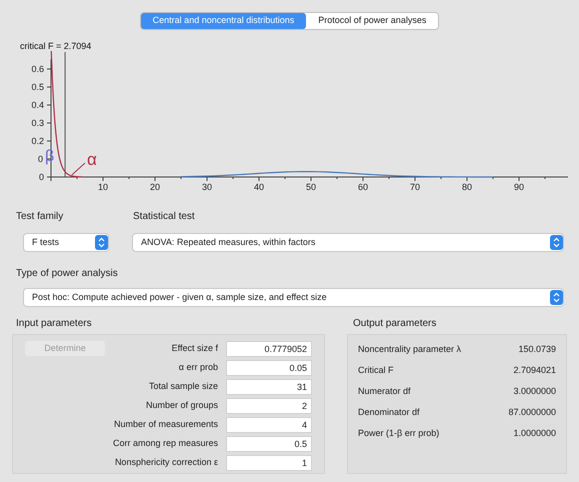 This screenshot has width=579, height=482. Describe the element at coordinates (198, 367) in the screenshot. I see `parameter-label: α err prob` at that location.